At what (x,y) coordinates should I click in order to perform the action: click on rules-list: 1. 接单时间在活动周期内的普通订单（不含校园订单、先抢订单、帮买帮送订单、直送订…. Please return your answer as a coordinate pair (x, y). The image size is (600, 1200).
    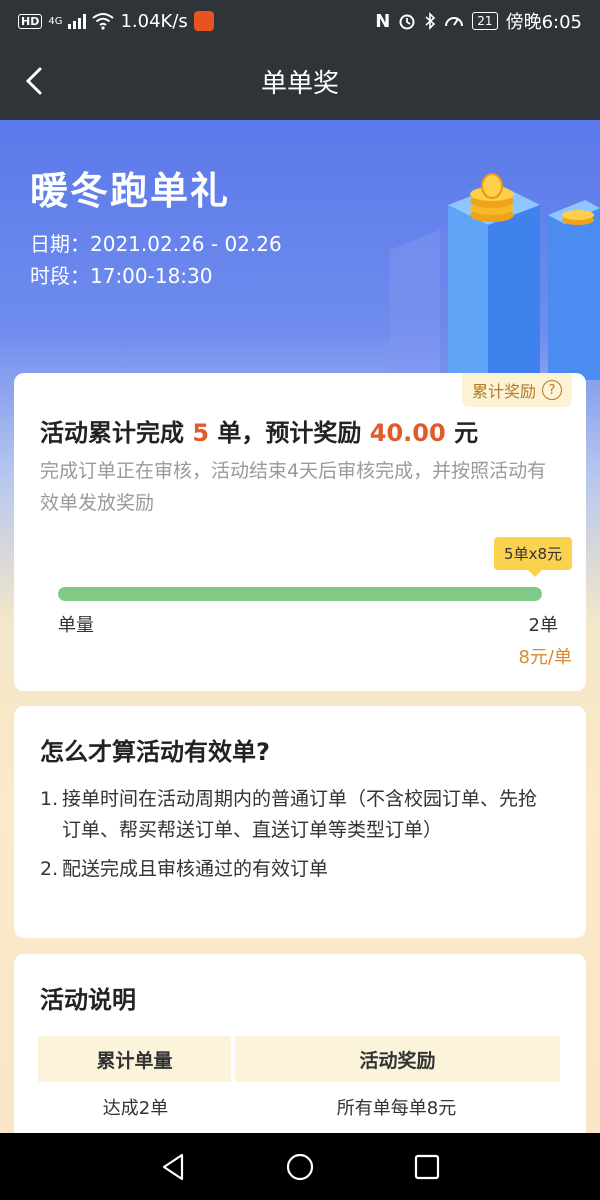
    Looking at the image, I should click on (290, 838).